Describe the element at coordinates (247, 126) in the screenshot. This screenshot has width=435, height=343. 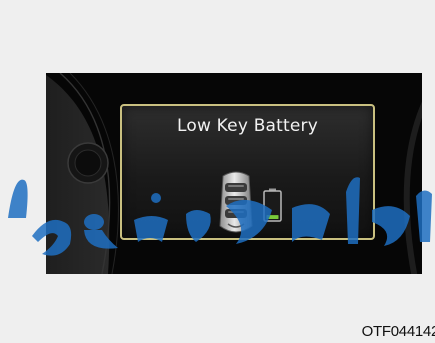
I see `warning-message-text: Low Key Battery` at that location.